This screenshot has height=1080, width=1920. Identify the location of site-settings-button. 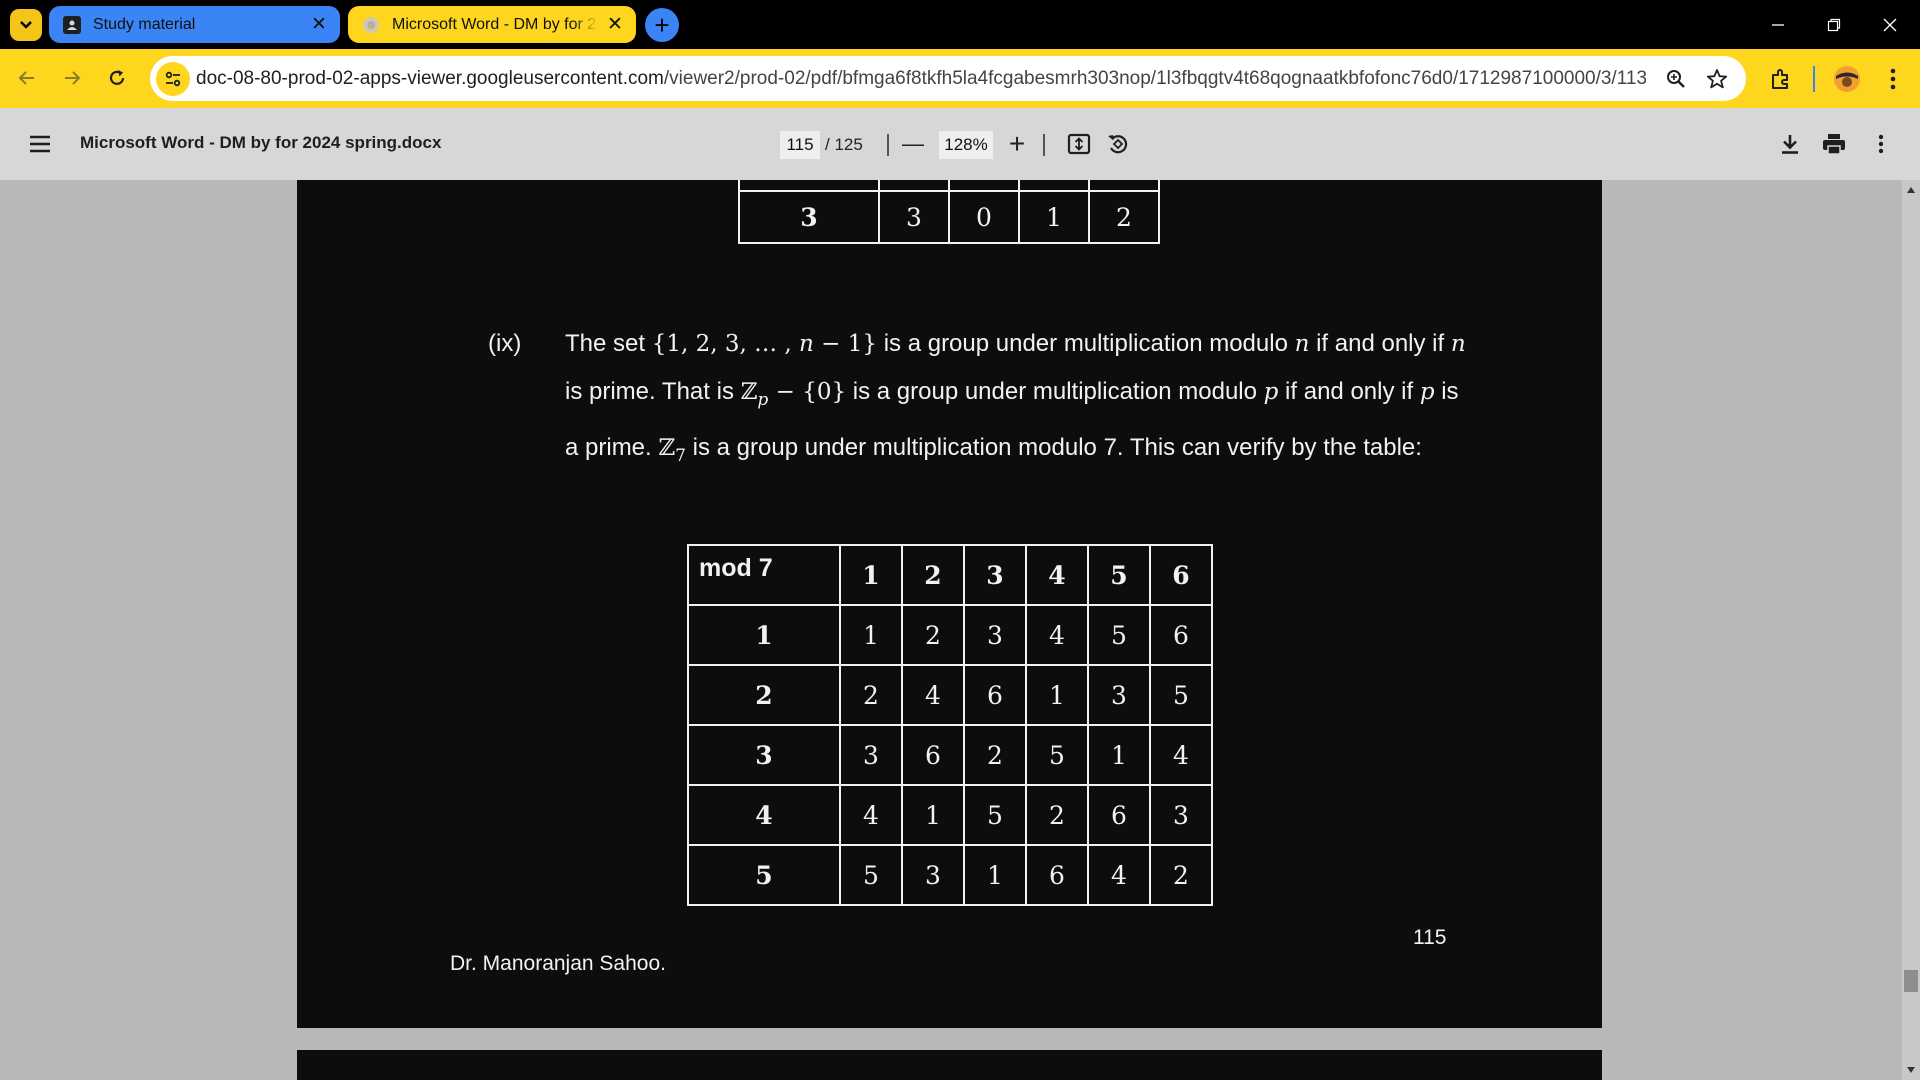
(173, 79).